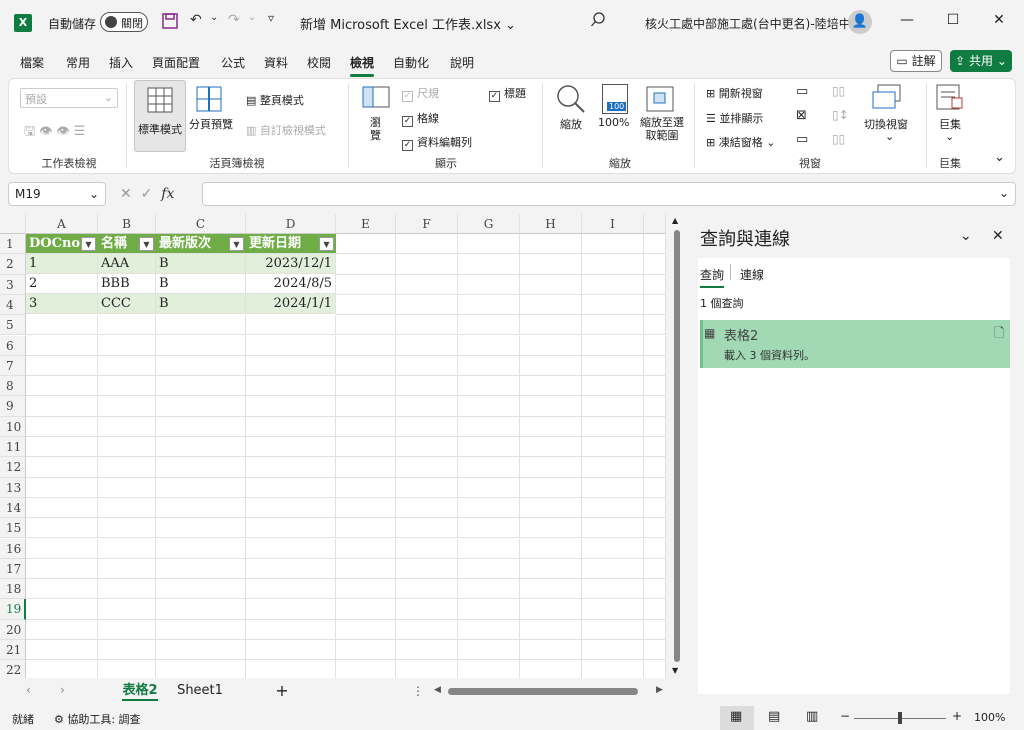 The image size is (1024, 730). Describe the element at coordinates (97, 719) in the screenshot. I see `accessibility-status: ⚙ 協助工具: 調查` at that location.